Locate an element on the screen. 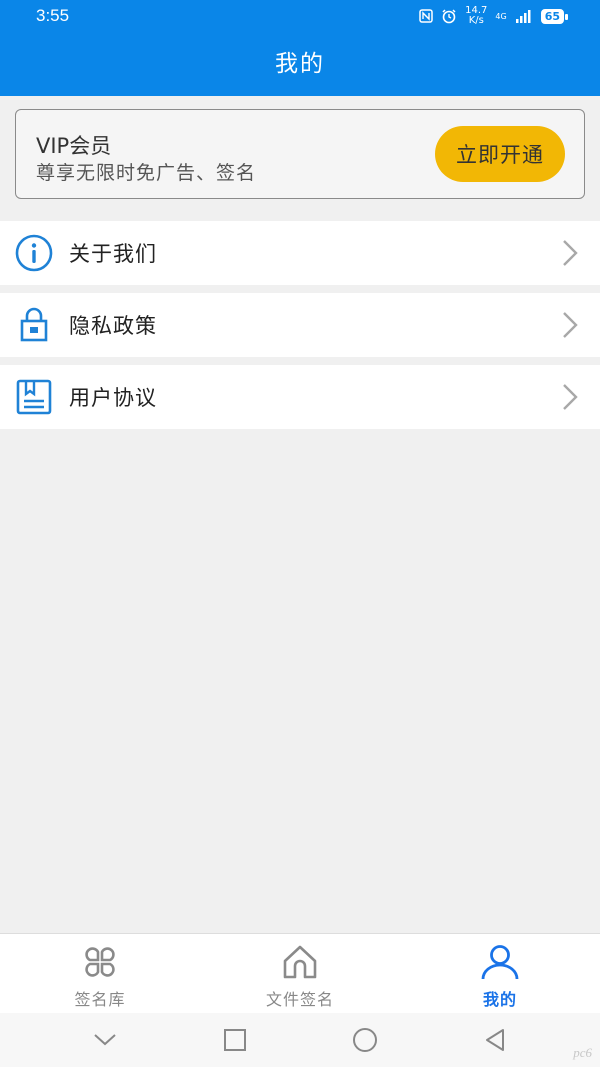 The height and width of the screenshot is (1067, 600). document-icon is located at coordinates (34, 397).